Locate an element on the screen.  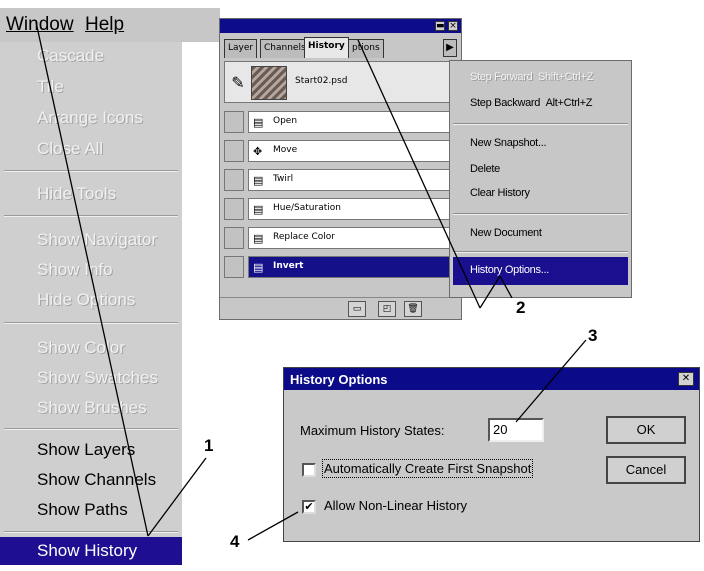
step-backward-shortcut: Alt+Ctrl+Z is located at coordinates (569, 103).